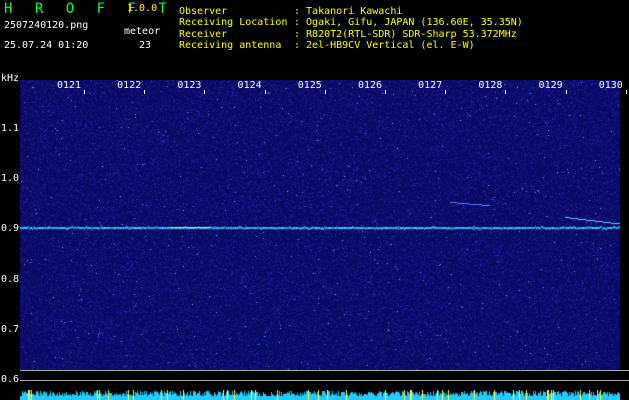  Describe the element at coordinates (233, 22) in the screenshot. I see `location-label: Receiving Location` at that location.